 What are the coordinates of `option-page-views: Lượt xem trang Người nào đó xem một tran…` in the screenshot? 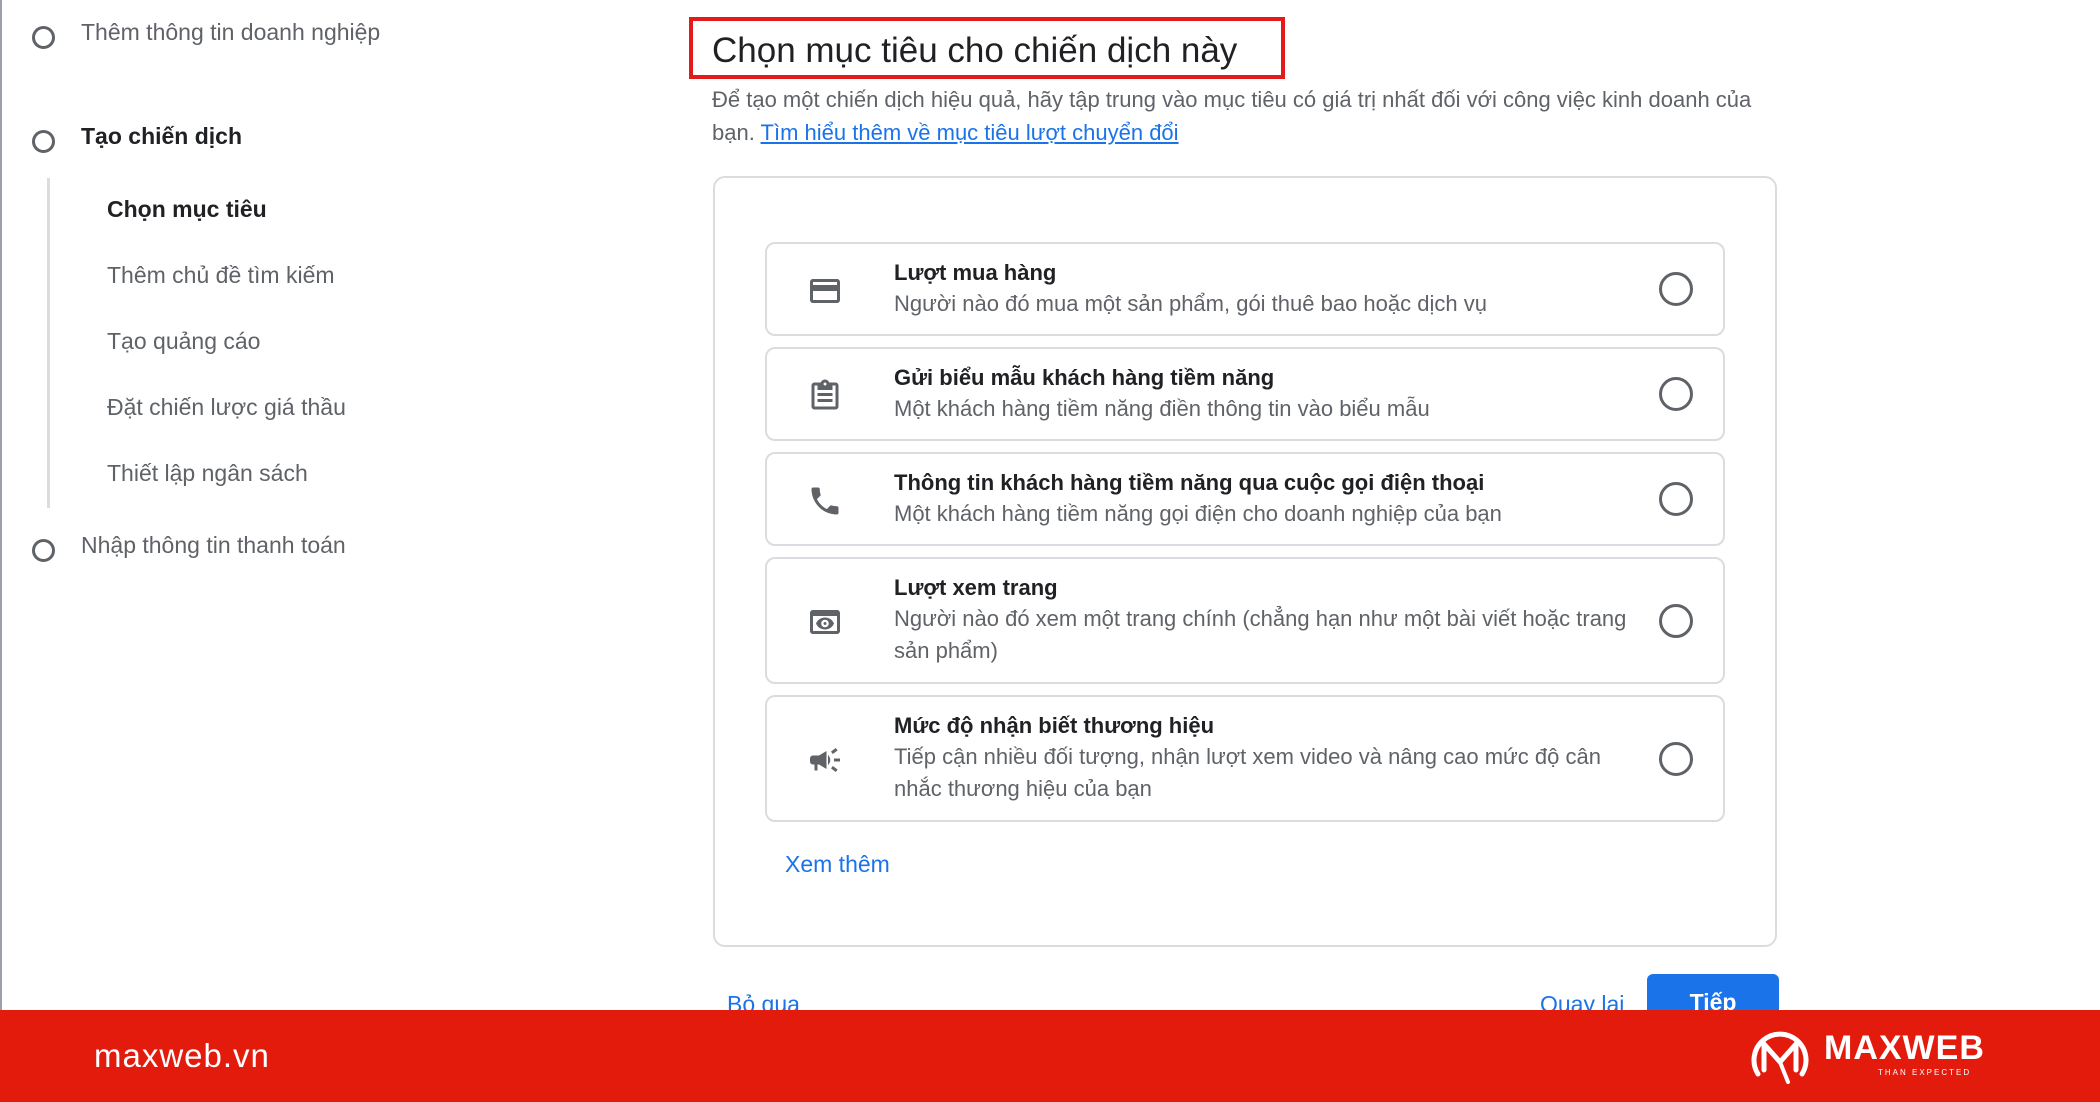 It's located at (1245, 620).